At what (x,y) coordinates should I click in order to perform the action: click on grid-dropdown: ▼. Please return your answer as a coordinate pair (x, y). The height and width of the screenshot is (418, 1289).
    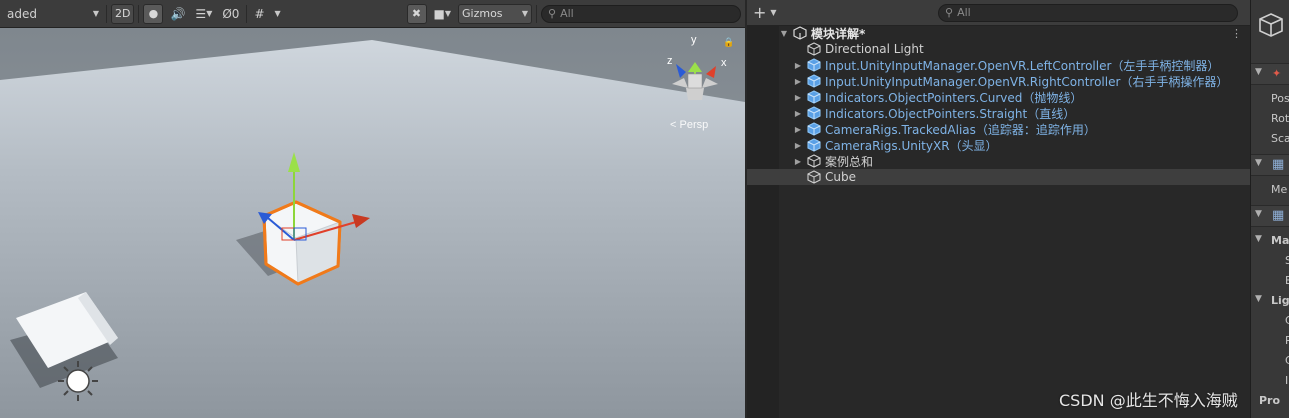
    Looking at the image, I should click on (278, 14).